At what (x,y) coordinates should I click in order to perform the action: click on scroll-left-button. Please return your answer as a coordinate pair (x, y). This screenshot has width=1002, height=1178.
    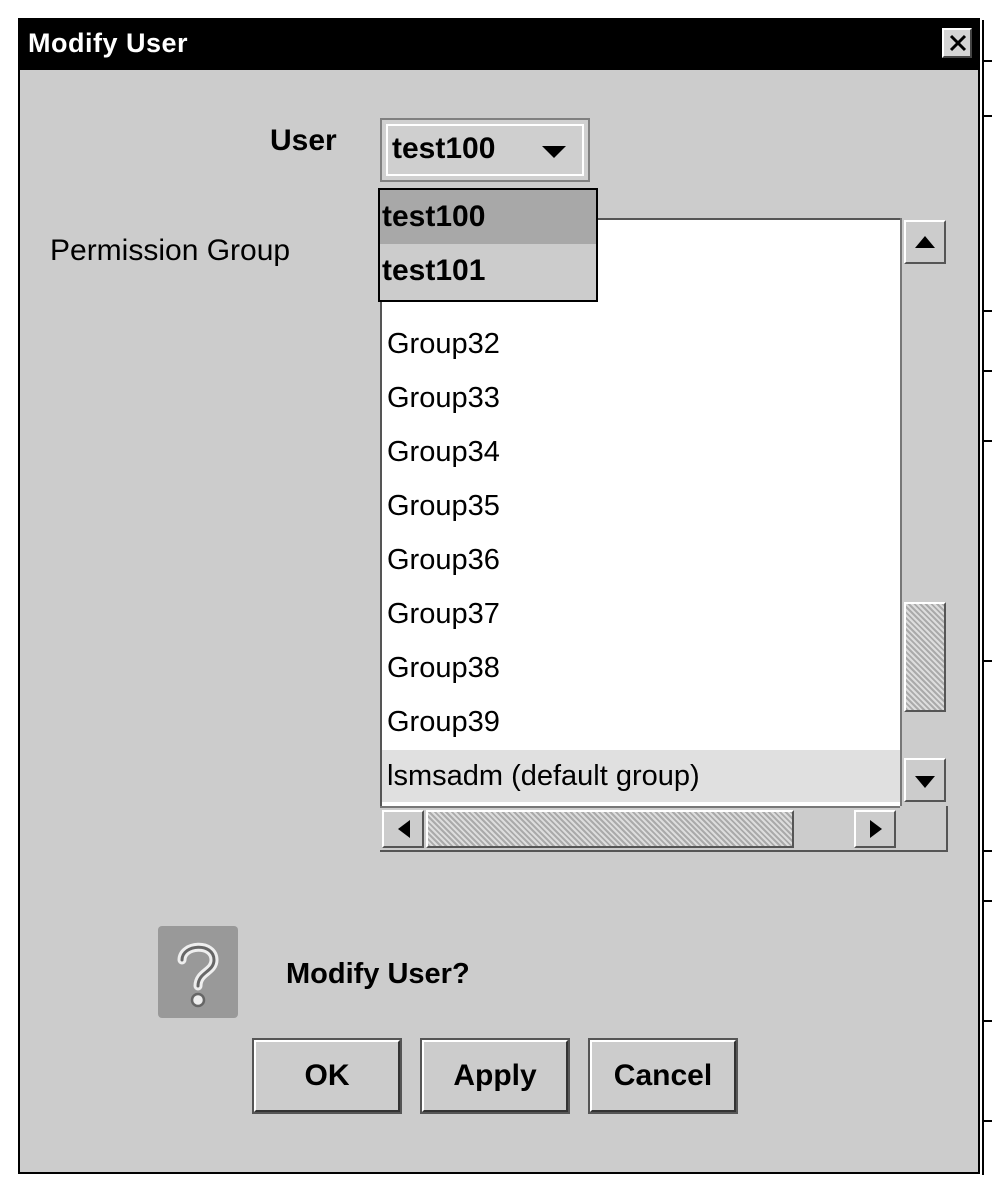
    Looking at the image, I should click on (403, 829).